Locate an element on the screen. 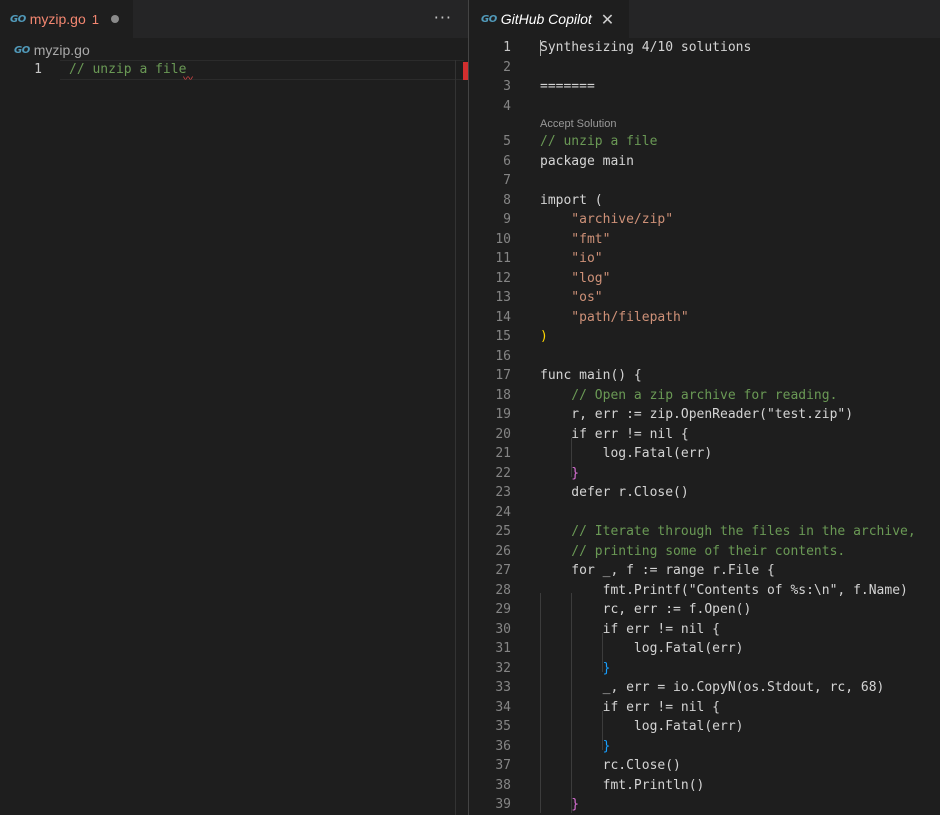 The image size is (940, 815). code-line: 19 r, err := zip.OpenReader("test.zip") is located at coordinates (704, 415).